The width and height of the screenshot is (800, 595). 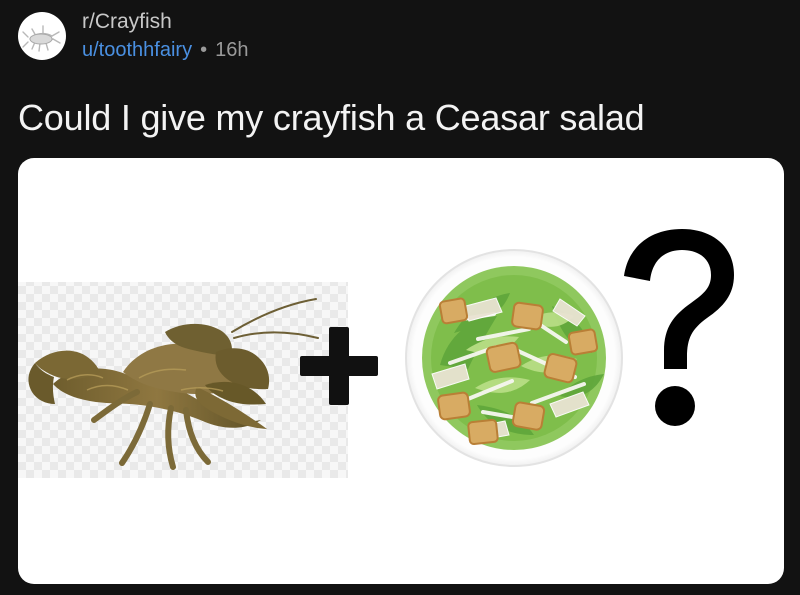 What do you see at coordinates (331, 118) in the screenshot?
I see `post-title: Could I give my crayfish a Ceasar salad` at bounding box center [331, 118].